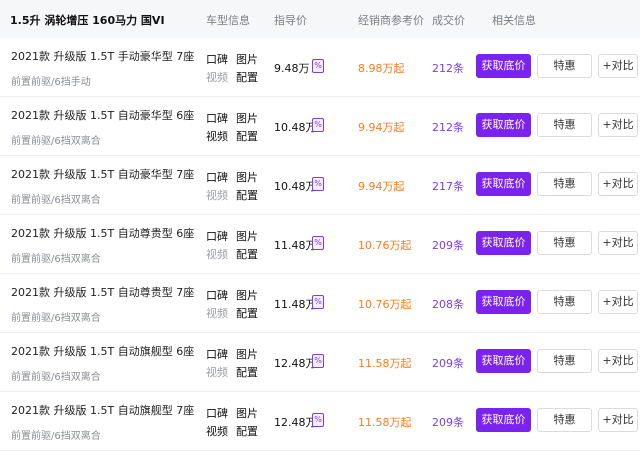 This screenshot has height=451, width=640. What do you see at coordinates (295, 304) in the screenshot?
I see `guide-price: 11.48万` at bounding box center [295, 304].